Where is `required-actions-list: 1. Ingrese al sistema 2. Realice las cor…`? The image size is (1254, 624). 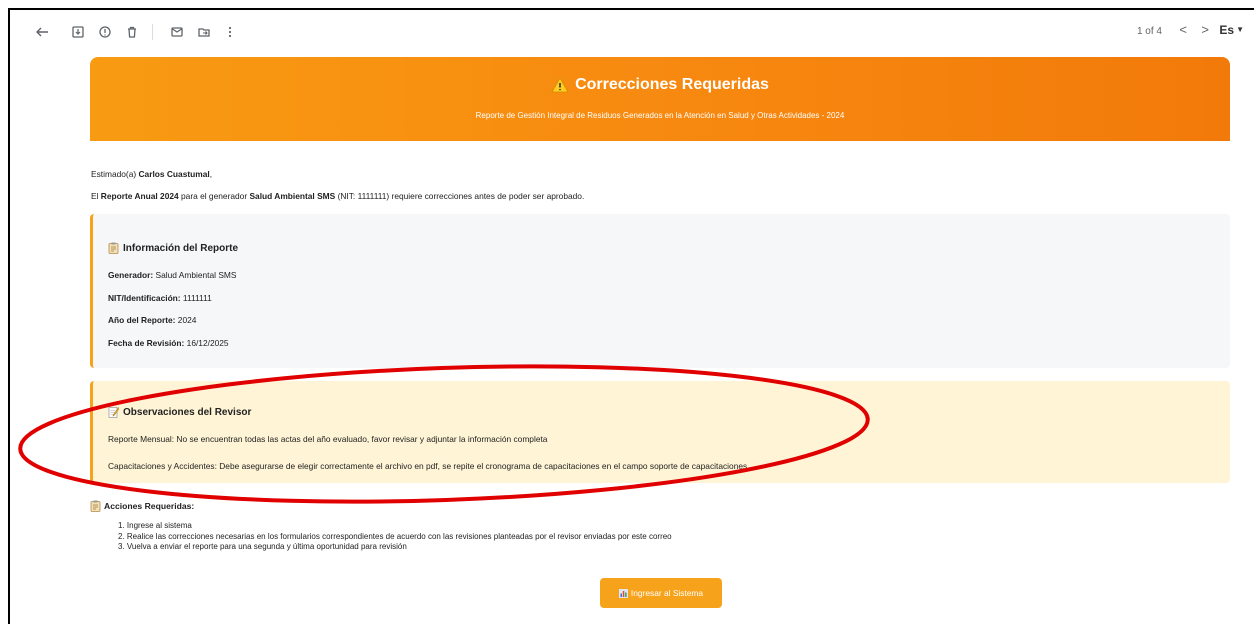
required-actions-list: 1. Ingrese al sistema 2. Realice las cor… is located at coordinates (395, 537).